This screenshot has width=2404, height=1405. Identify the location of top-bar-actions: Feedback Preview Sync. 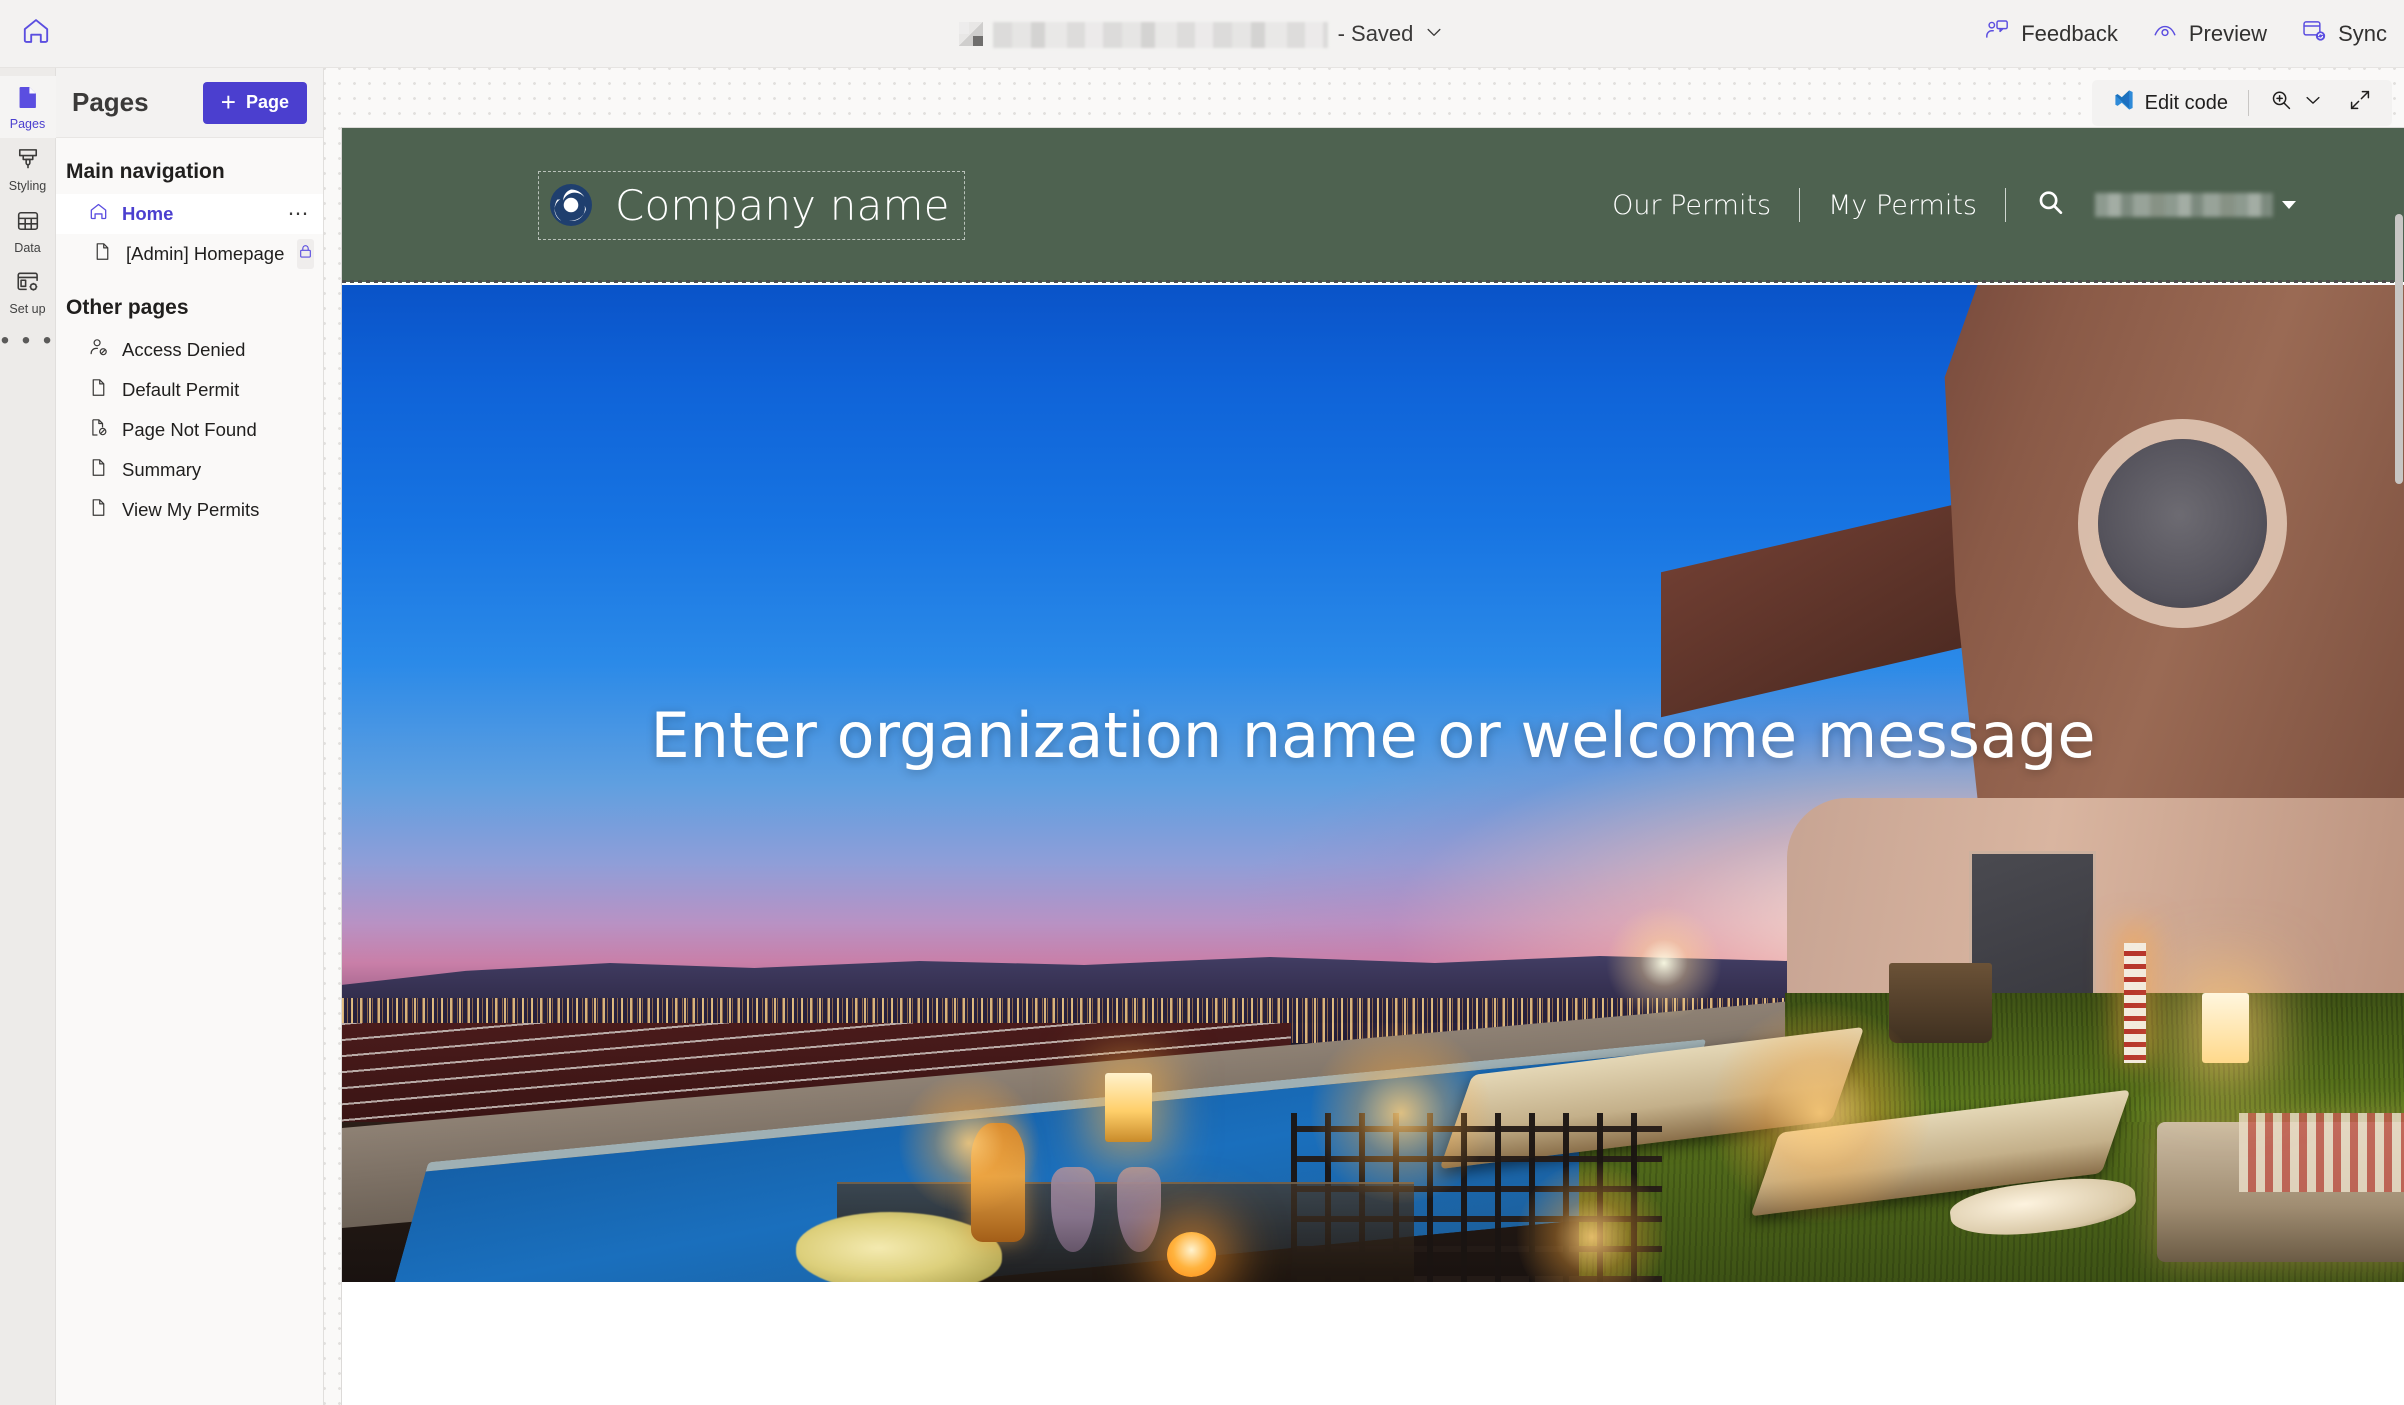
(2185, 34).